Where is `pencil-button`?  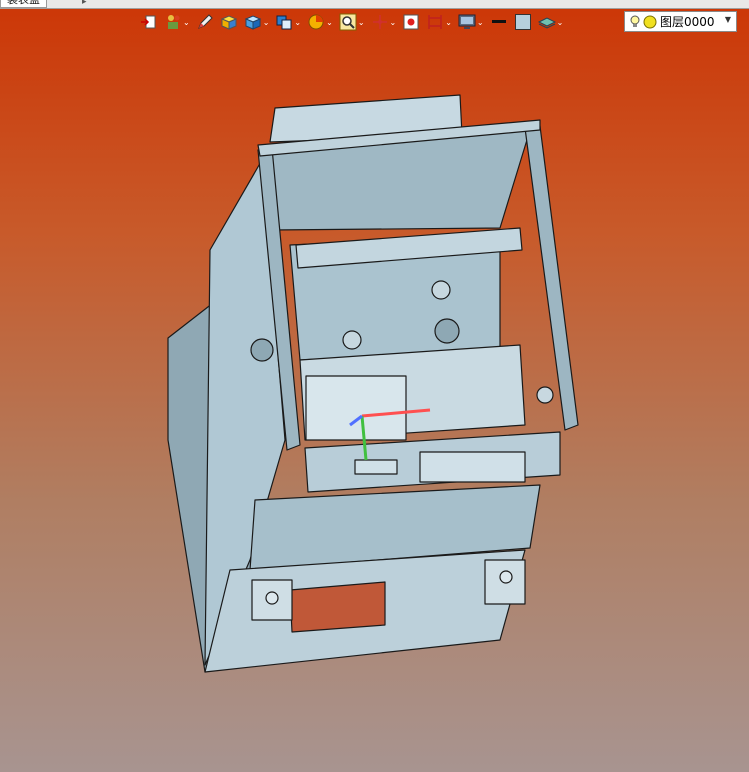 pencil-button is located at coordinates (205, 22).